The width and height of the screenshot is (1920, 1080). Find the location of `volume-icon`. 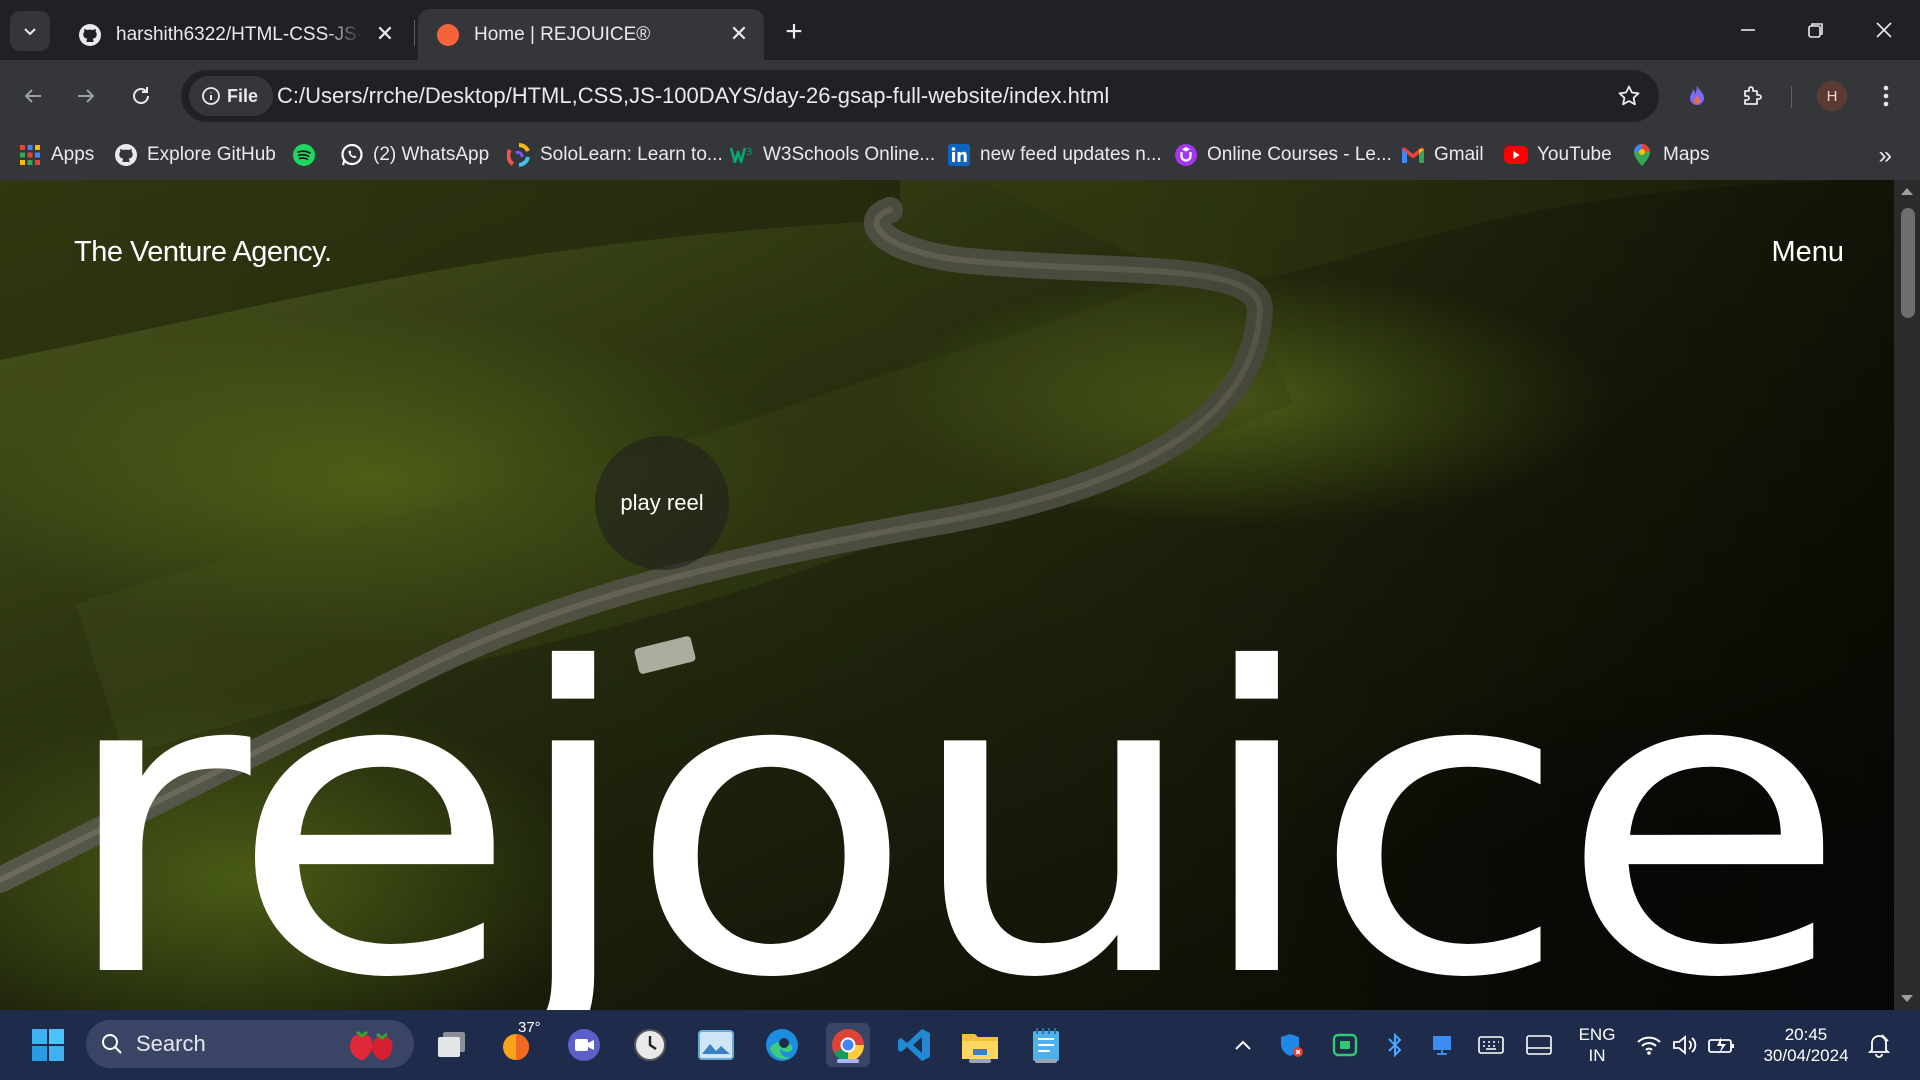

volume-icon is located at coordinates (1685, 1045).